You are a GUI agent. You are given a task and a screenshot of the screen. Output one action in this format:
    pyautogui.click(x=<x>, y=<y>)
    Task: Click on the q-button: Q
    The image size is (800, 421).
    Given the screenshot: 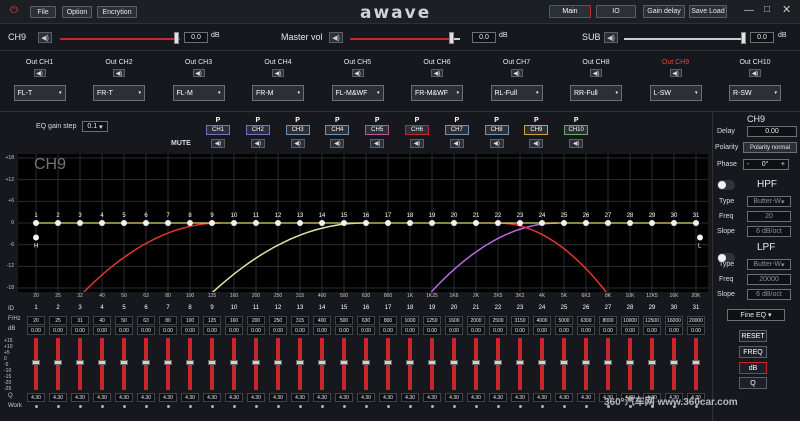 What is the action you would take?
    pyautogui.click(x=753, y=383)
    